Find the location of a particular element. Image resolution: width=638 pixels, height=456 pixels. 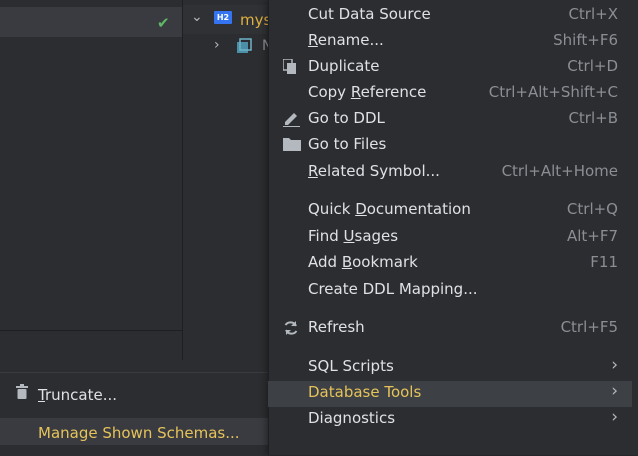

menu-item-related-symbol: Related Symbol... Ctrl+Alt+Home is located at coordinates (450, 173).